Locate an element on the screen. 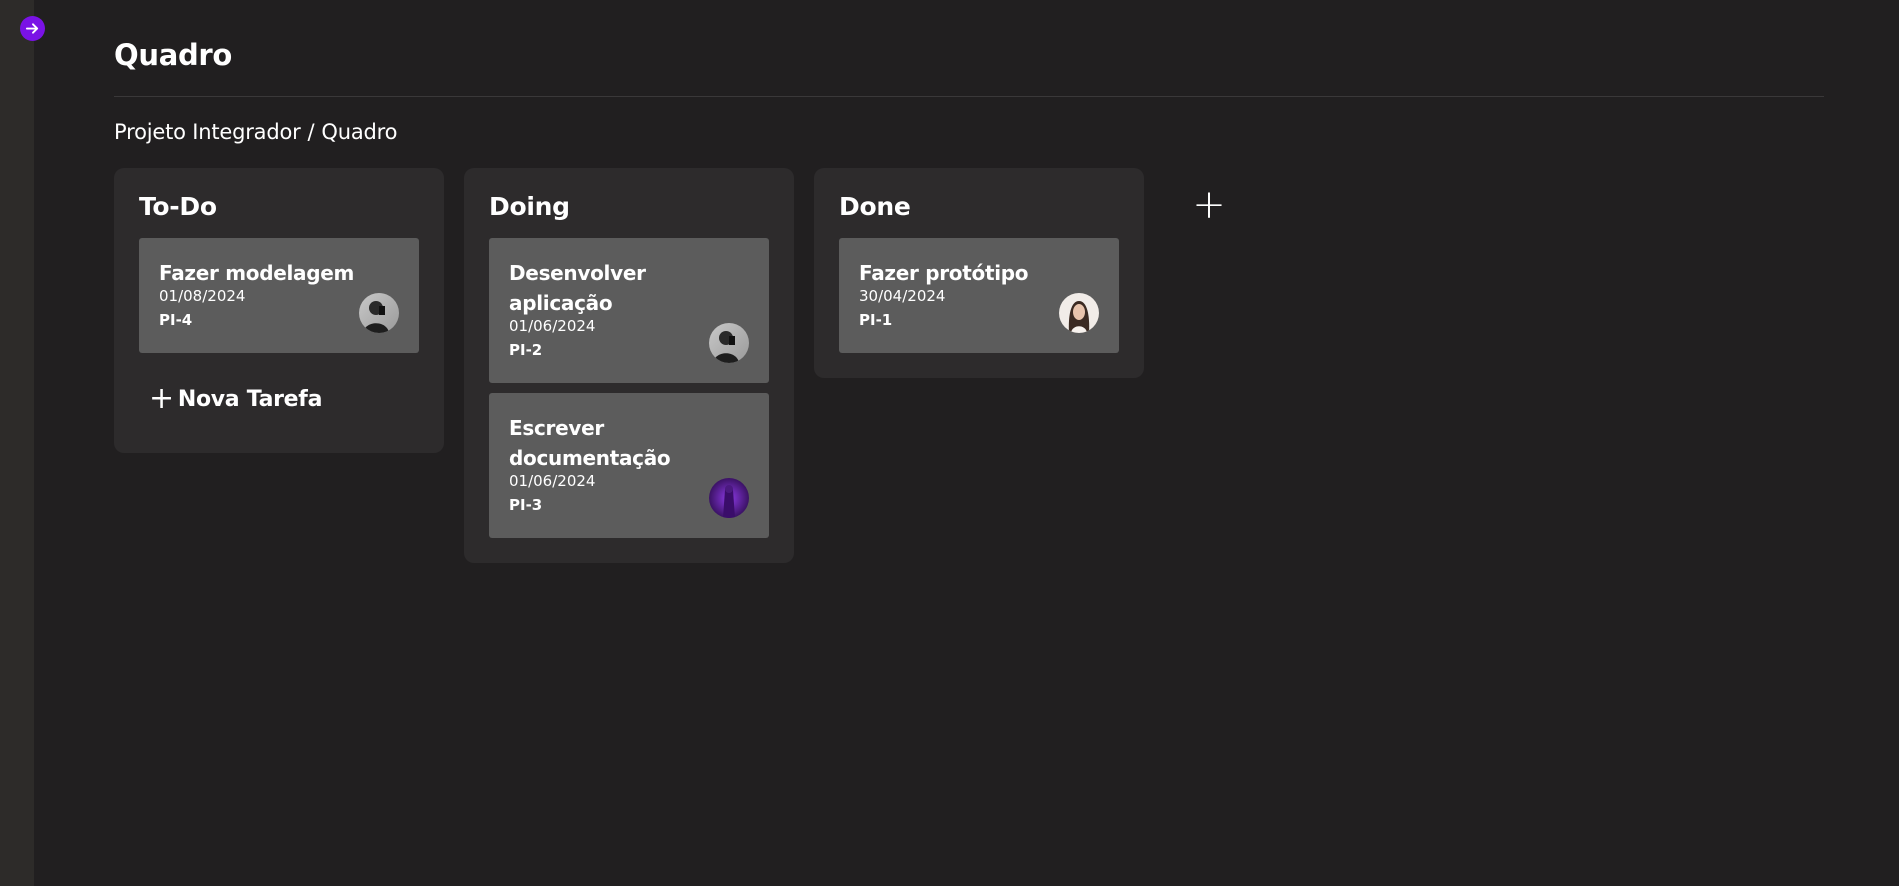 The height and width of the screenshot is (886, 1899). new-task-button: + Nova Tarefa is located at coordinates (236, 398).